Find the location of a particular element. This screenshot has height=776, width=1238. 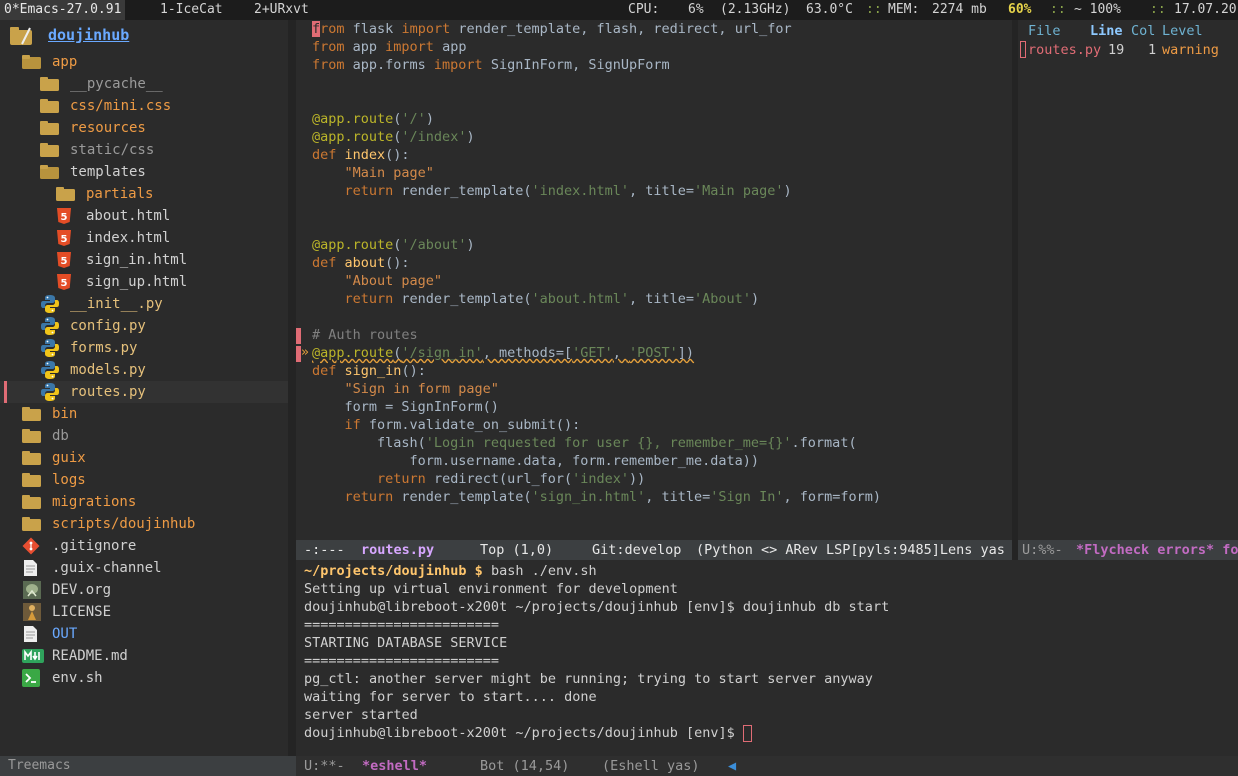

tree-item: resources is located at coordinates (144, 128).